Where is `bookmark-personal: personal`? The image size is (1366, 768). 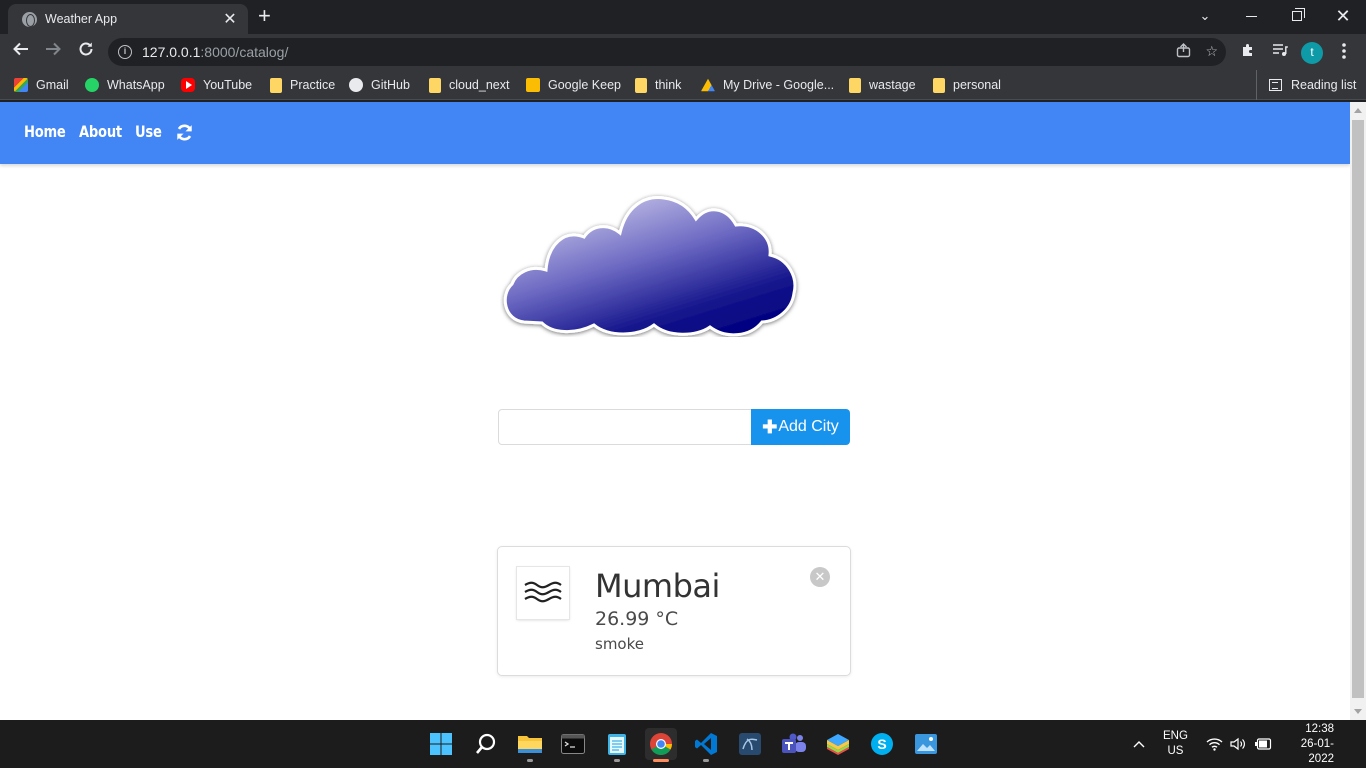 bookmark-personal: personal is located at coordinates (967, 85).